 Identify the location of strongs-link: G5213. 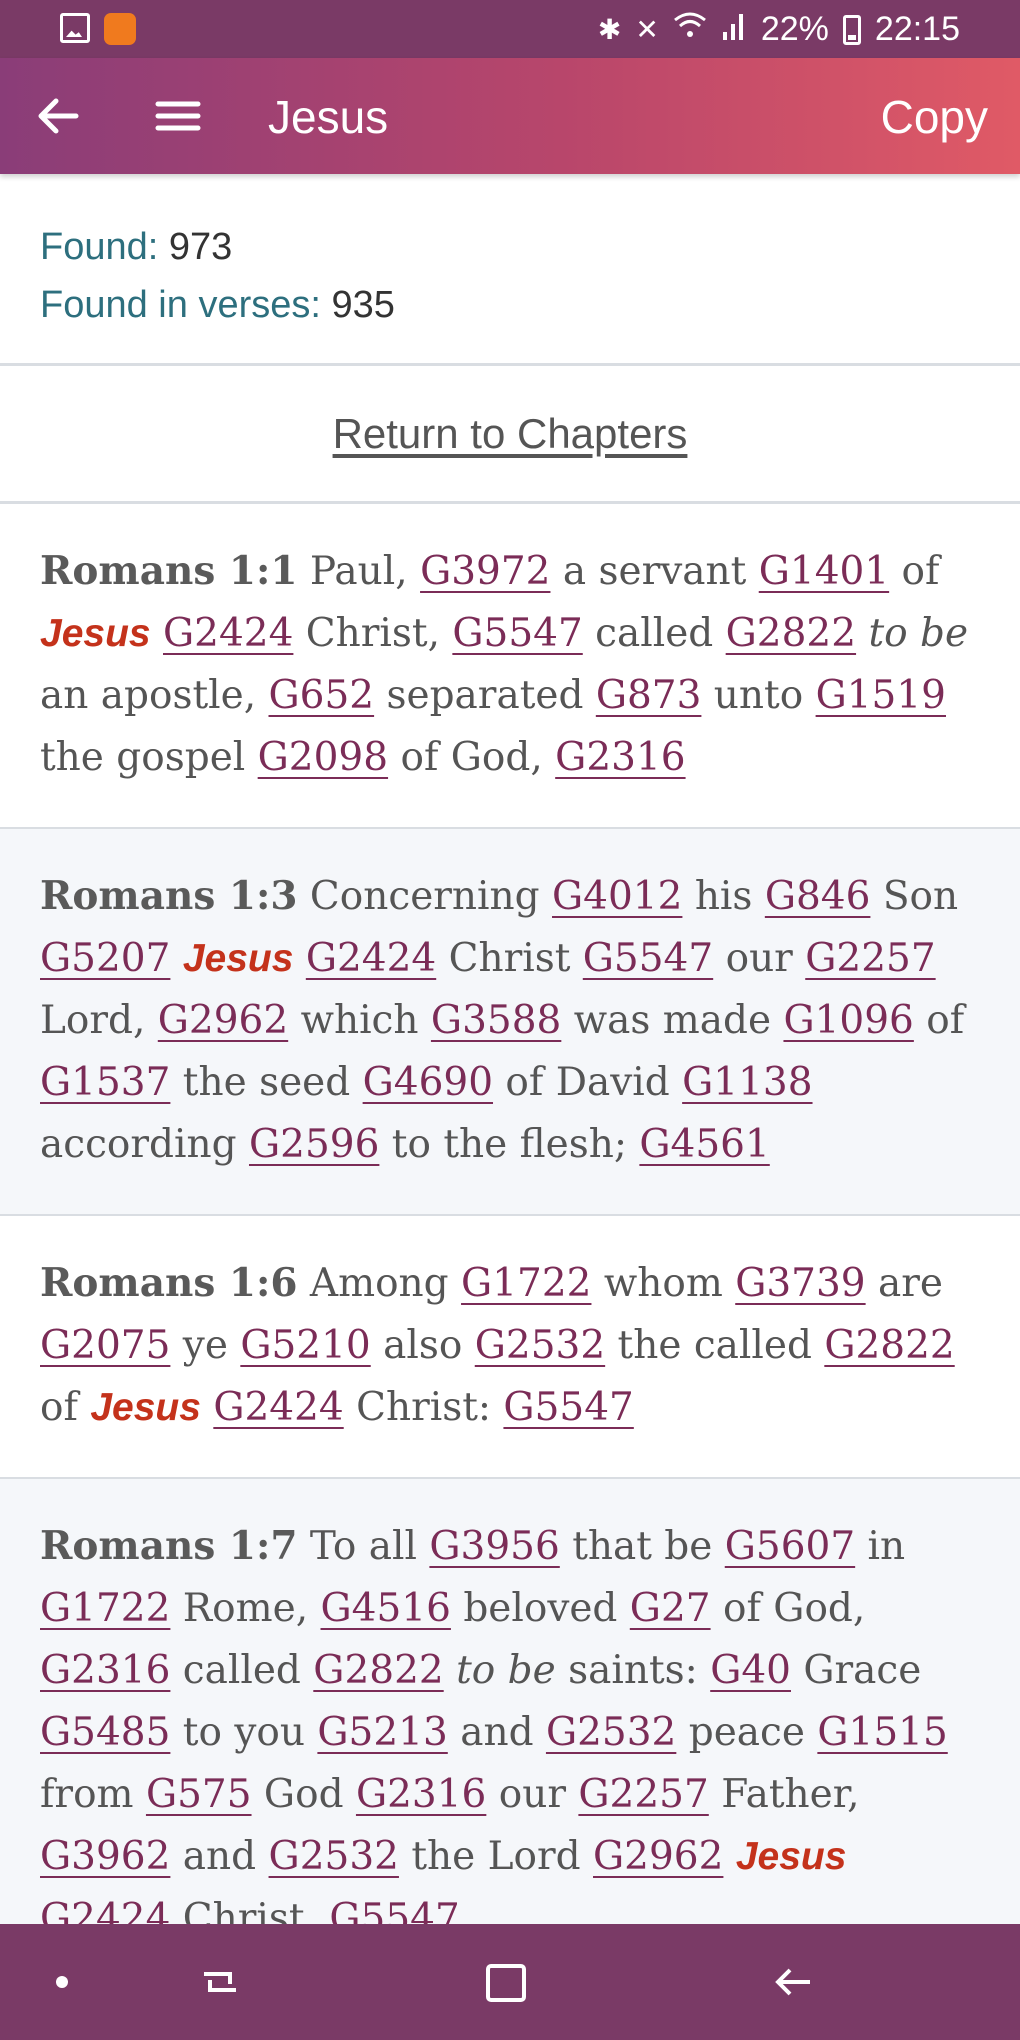
(382, 1732).